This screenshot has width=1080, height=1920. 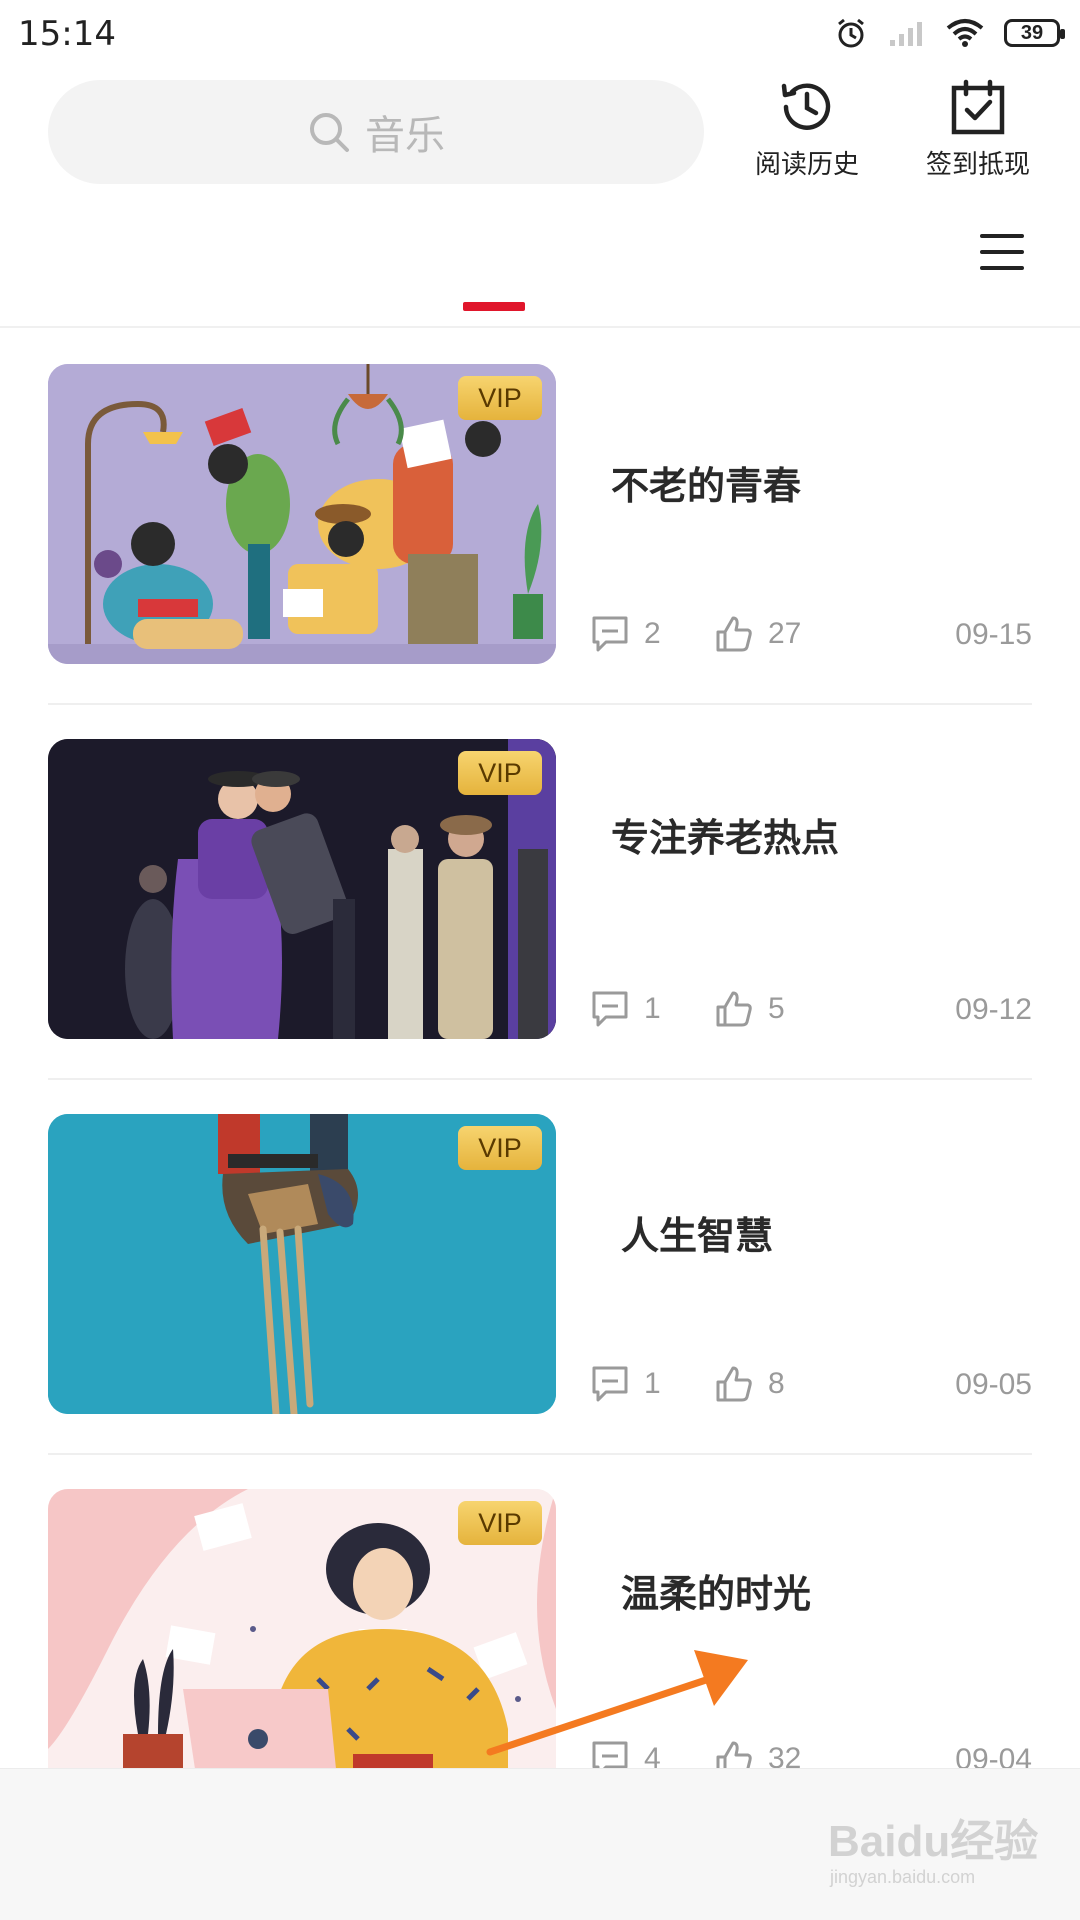 I want to click on article-title: 不老的青春, so click(x=706, y=482).